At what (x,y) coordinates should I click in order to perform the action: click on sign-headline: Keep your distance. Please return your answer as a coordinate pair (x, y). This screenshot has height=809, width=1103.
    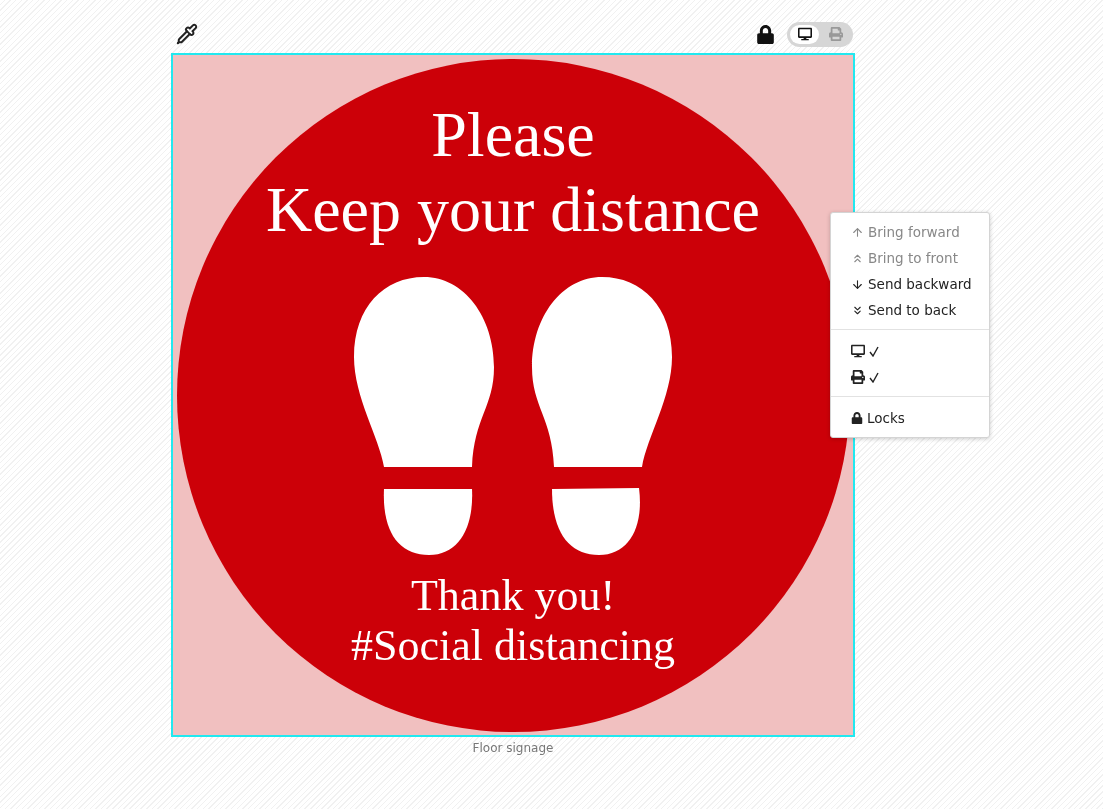
    Looking at the image, I should click on (513, 209).